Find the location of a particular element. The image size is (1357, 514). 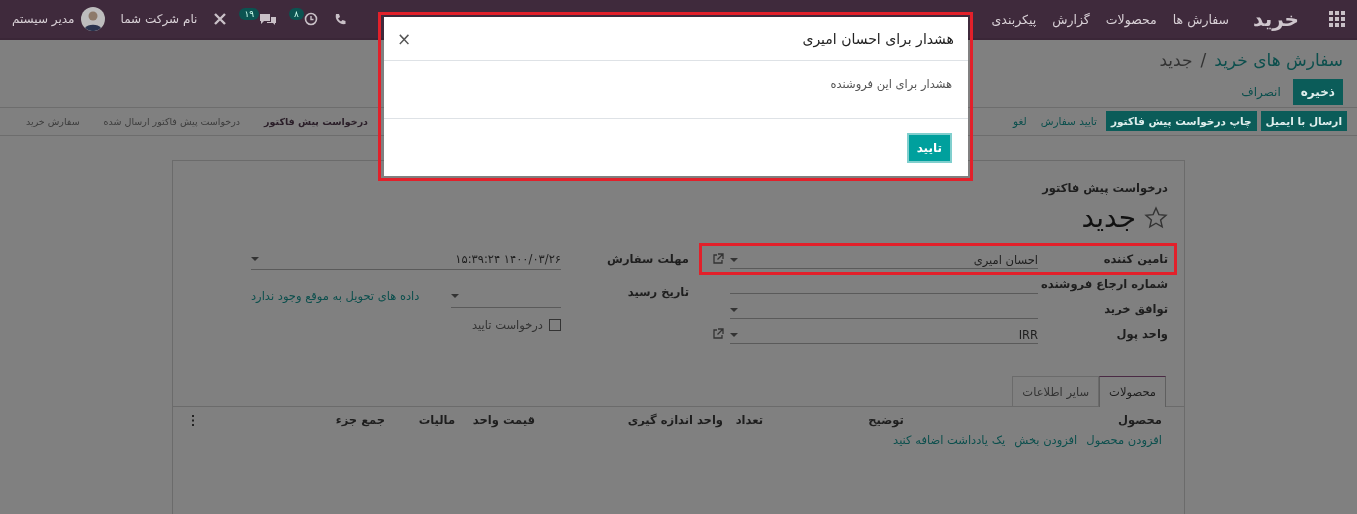

dialog-title: هشدار برای احسان امیری is located at coordinates (878, 38).